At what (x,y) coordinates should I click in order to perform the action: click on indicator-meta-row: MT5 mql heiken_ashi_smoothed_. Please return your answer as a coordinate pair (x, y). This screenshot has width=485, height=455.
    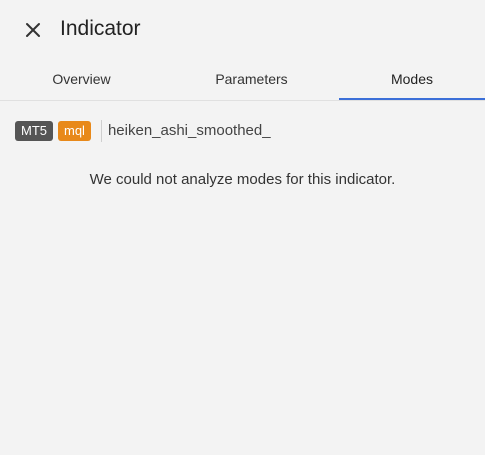
    Looking at the image, I should click on (143, 131).